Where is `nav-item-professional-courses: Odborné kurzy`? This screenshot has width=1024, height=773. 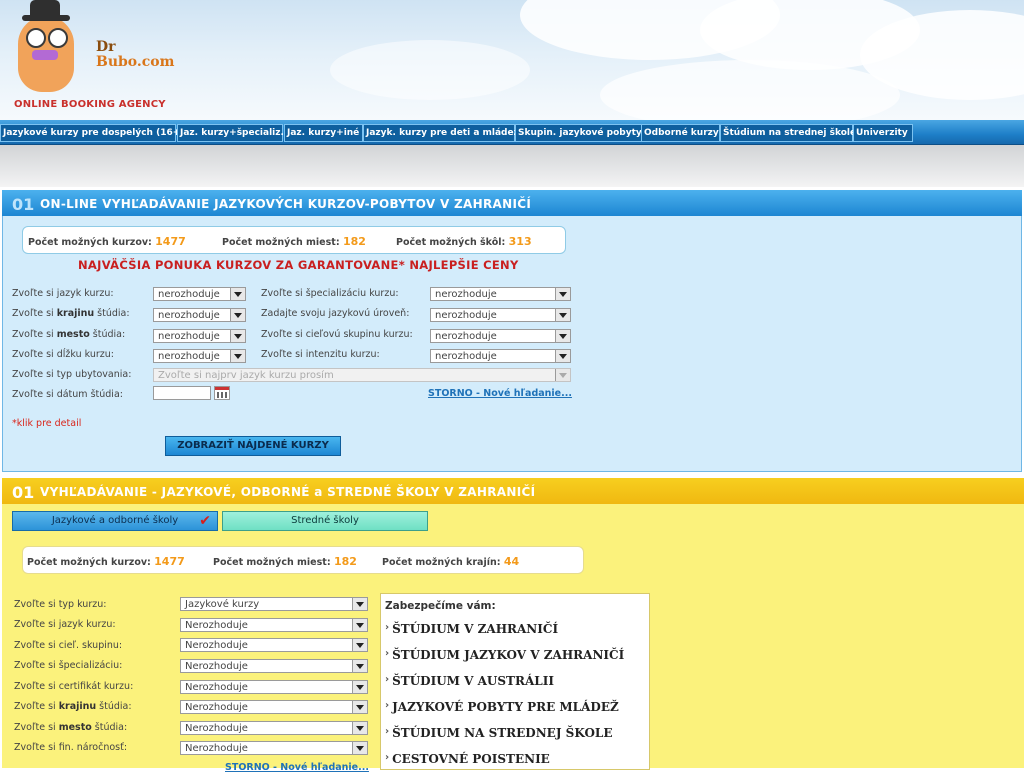
nav-item-professional-courses: Odborné kurzy is located at coordinates (680, 133).